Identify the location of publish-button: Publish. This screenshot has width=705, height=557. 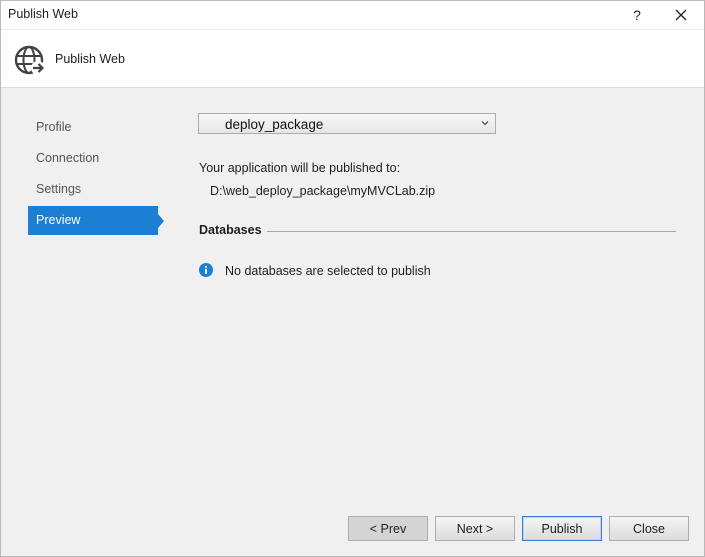
(562, 528).